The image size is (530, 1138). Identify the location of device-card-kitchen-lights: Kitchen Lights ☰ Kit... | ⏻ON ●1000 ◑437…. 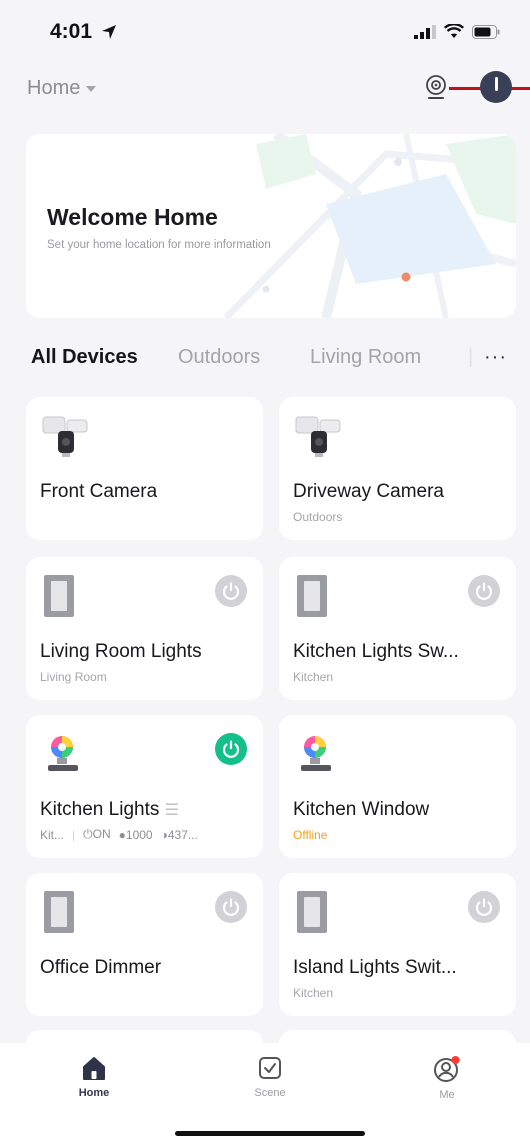
(144, 786).